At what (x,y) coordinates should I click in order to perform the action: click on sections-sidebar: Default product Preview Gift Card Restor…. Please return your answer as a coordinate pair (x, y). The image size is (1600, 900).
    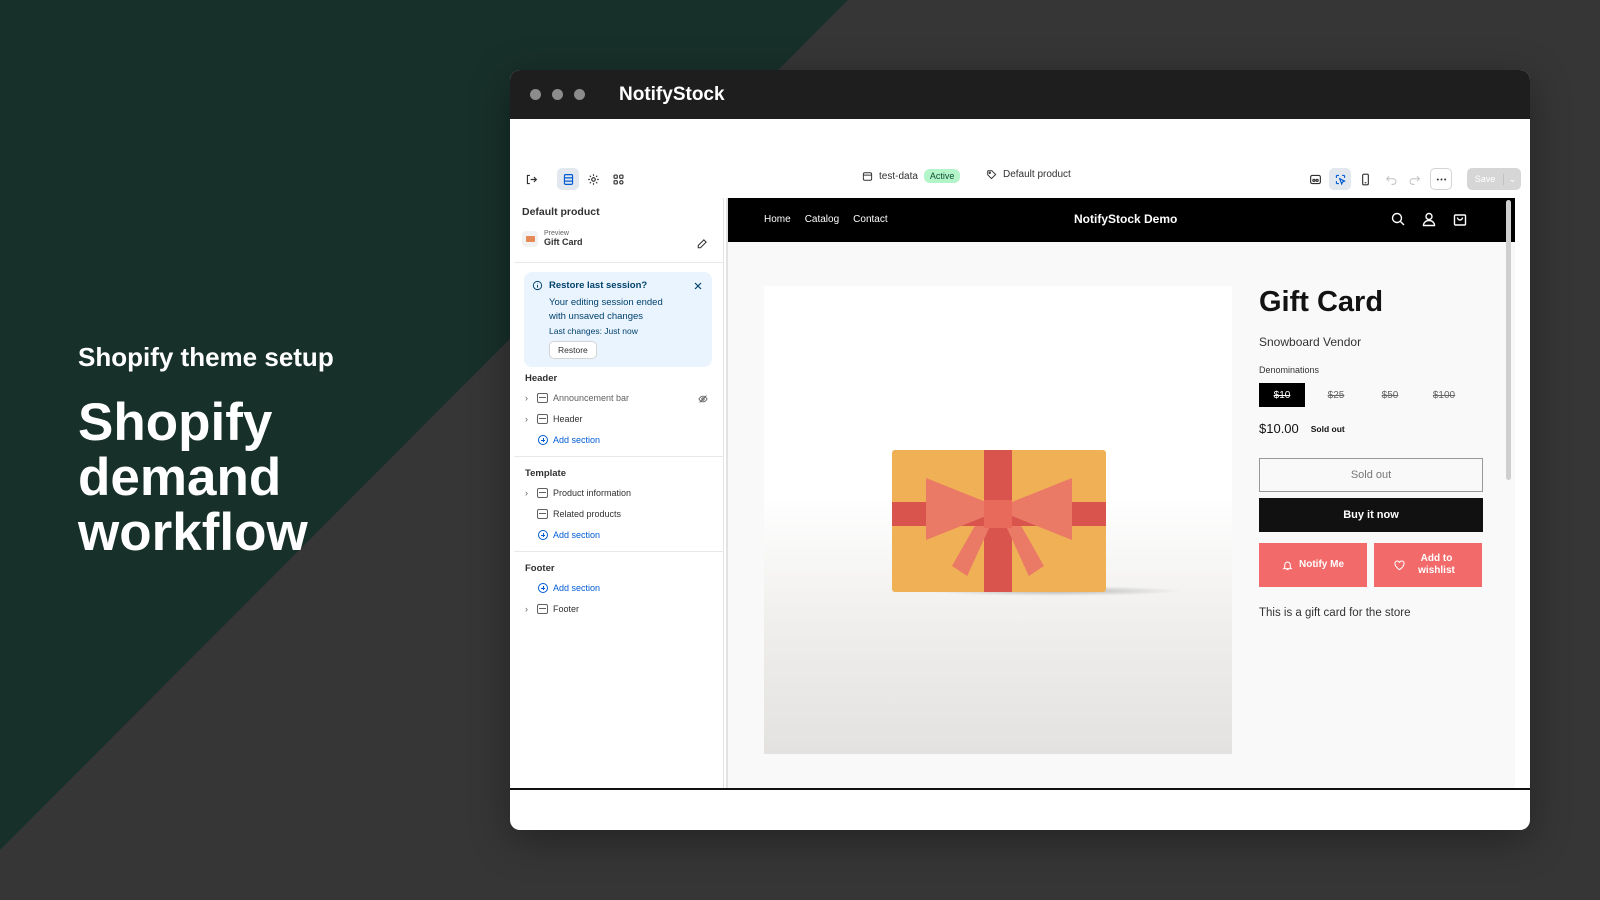
    Looking at the image, I should click on (619, 493).